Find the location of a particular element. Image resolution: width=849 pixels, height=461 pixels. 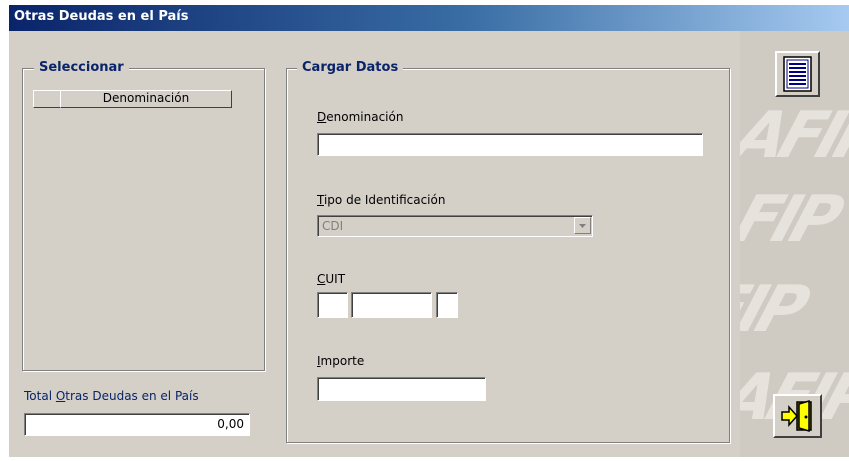

window-title: Otras Deudas en el País is located at coordinates (101, 16).